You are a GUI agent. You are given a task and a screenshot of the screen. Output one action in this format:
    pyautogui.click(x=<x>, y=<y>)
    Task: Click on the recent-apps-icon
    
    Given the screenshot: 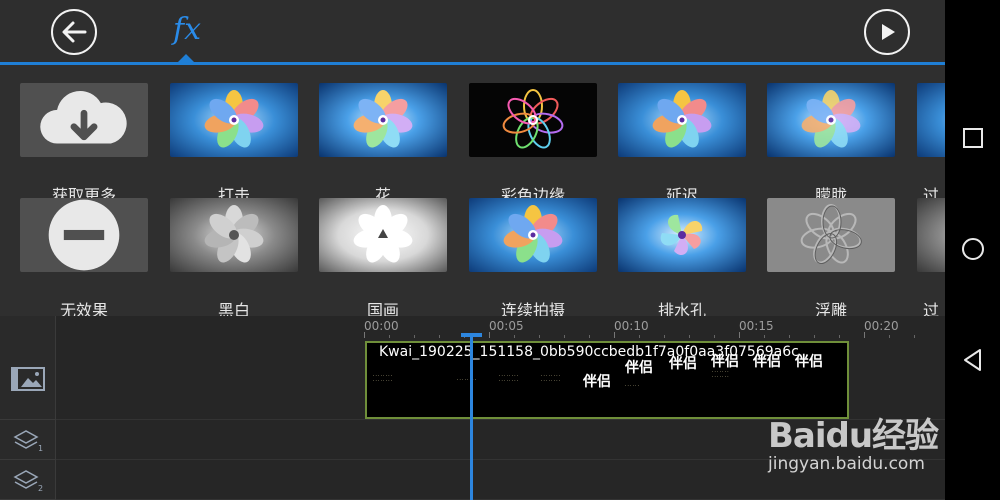 What is the action you would take?
    pyautogui.click(x=972, y=138)
    